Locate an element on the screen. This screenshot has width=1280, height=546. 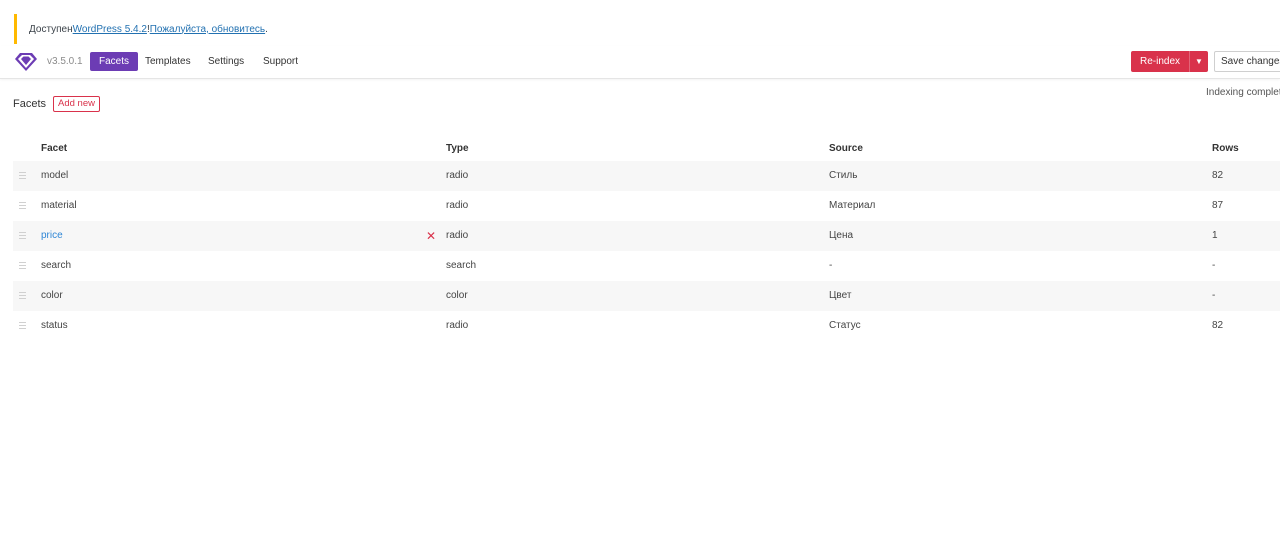
column-header-type: Type is located at coordinates (457, 148).